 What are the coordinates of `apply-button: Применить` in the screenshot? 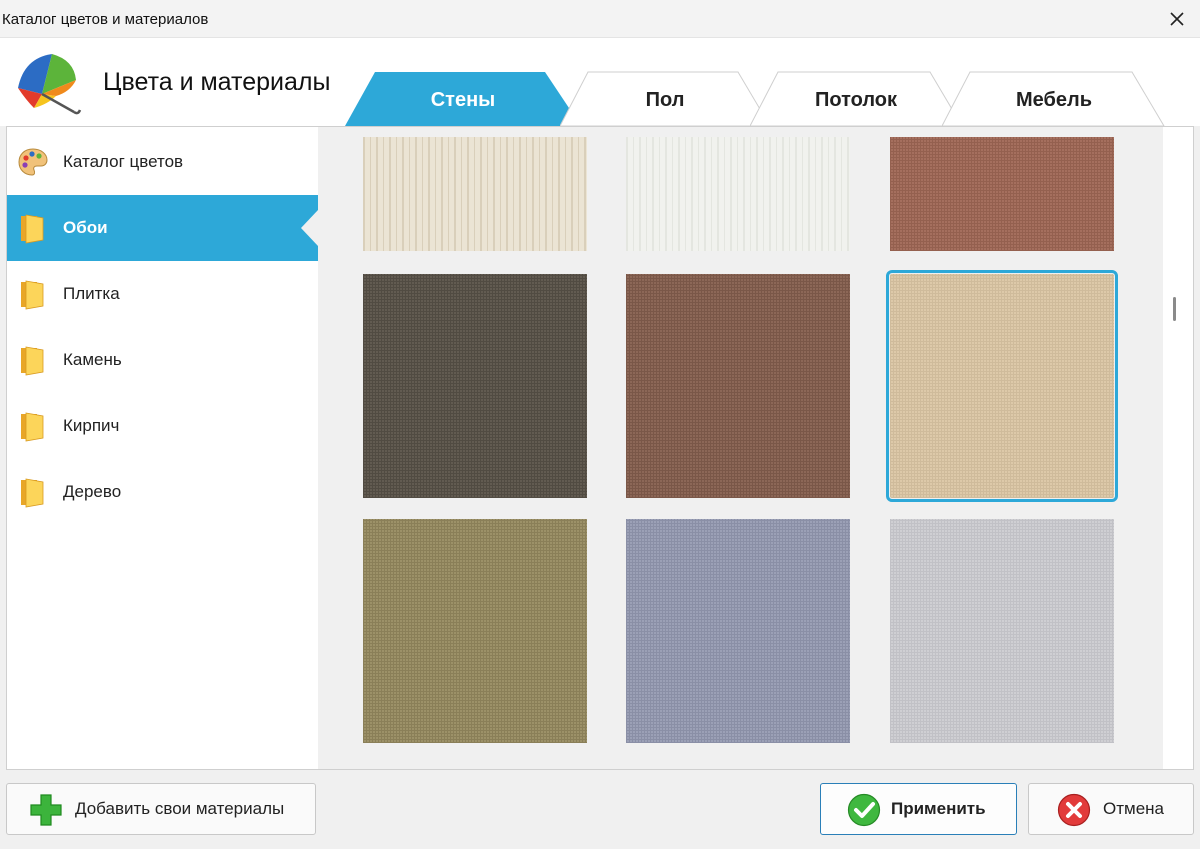 It's located at (918, 809).